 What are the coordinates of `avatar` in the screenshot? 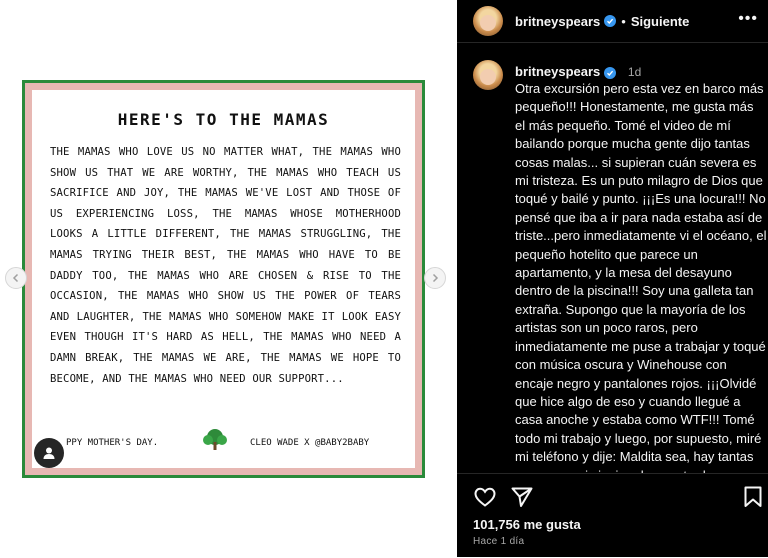 It's located at (488, 21).